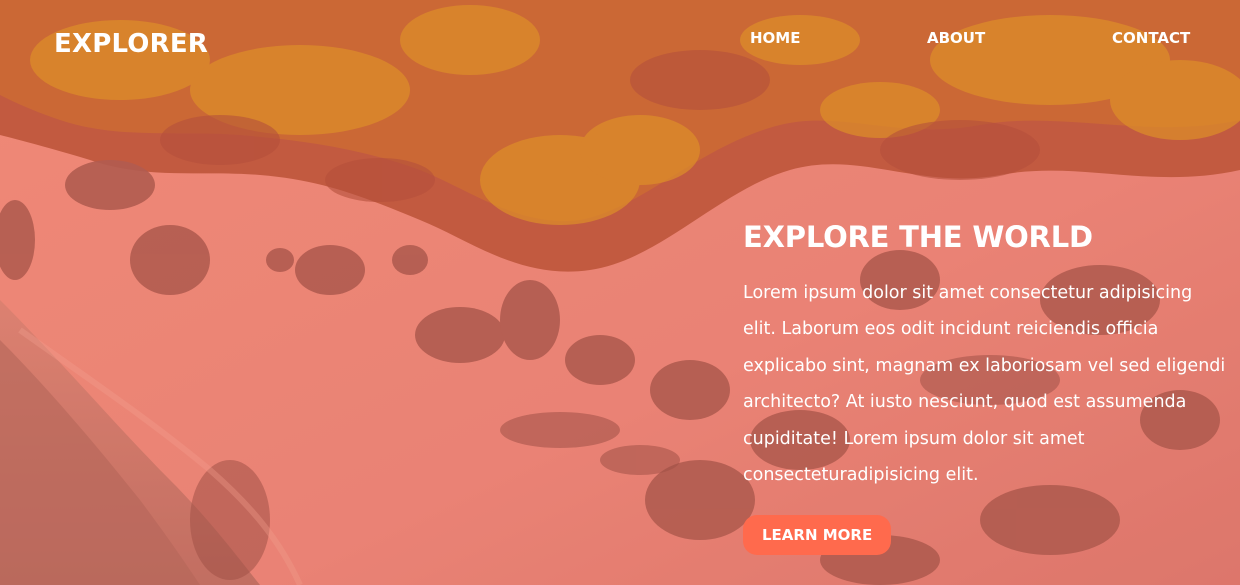  What do you see at coordinates (918, 237) in the screenshot?
I see `hero-headline: EXPLORE THE WORLD` at bounding box center [918, 237].